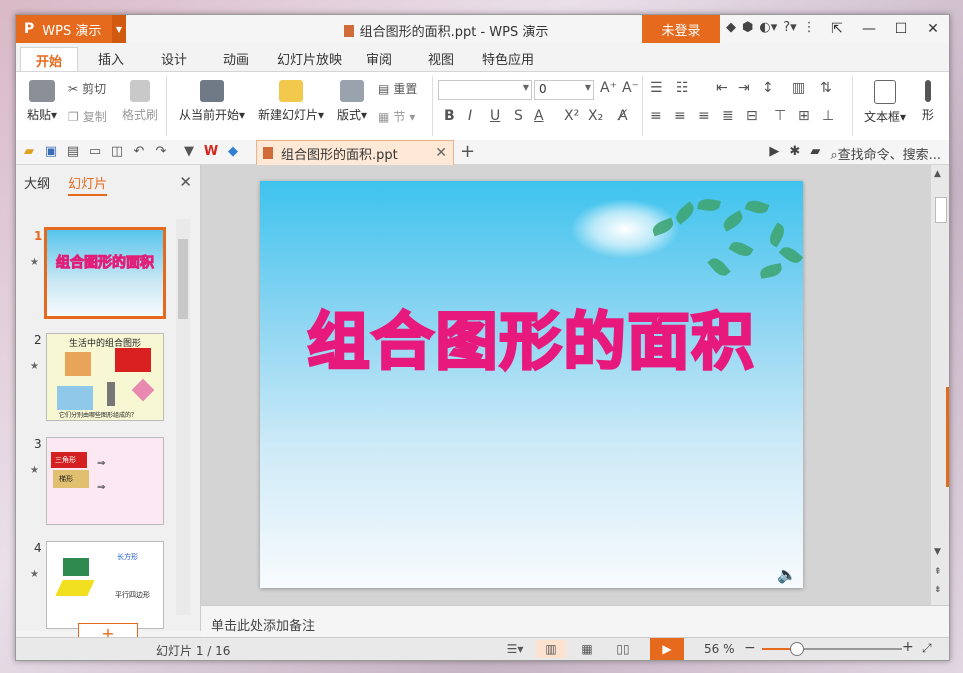  Describe the element at coordinates (379, 58) in the screenshot. I see `tab-review: 审阅` at that location.